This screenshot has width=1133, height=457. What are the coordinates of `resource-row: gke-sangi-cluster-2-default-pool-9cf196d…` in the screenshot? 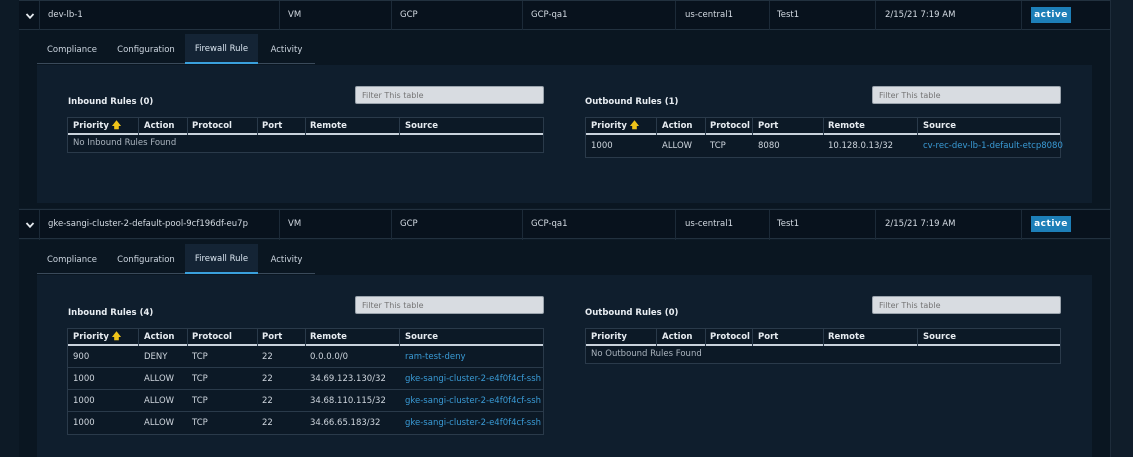 It's located at (564, 224).